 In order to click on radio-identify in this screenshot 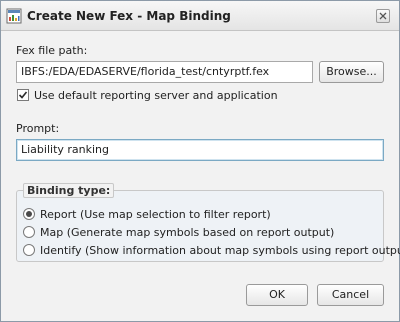, I will do `click(29, 250)`.